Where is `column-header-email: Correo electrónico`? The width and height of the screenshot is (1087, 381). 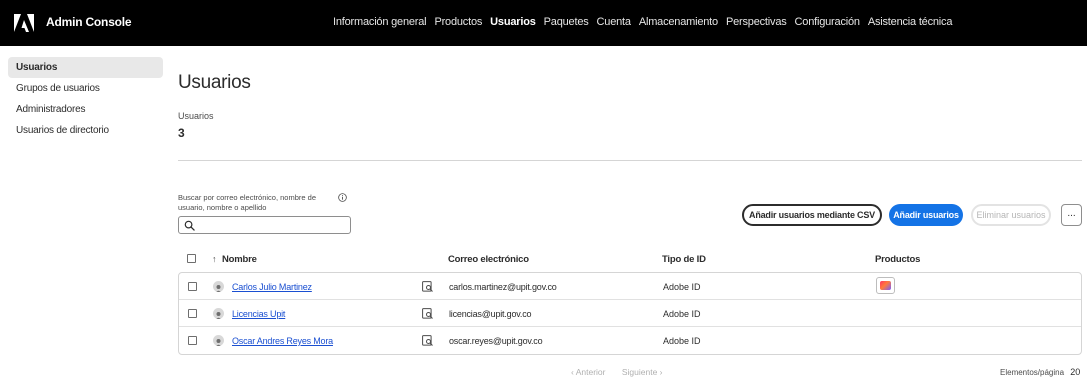 column-header-email: Correo electrónico is located at coordinates (488, 259).